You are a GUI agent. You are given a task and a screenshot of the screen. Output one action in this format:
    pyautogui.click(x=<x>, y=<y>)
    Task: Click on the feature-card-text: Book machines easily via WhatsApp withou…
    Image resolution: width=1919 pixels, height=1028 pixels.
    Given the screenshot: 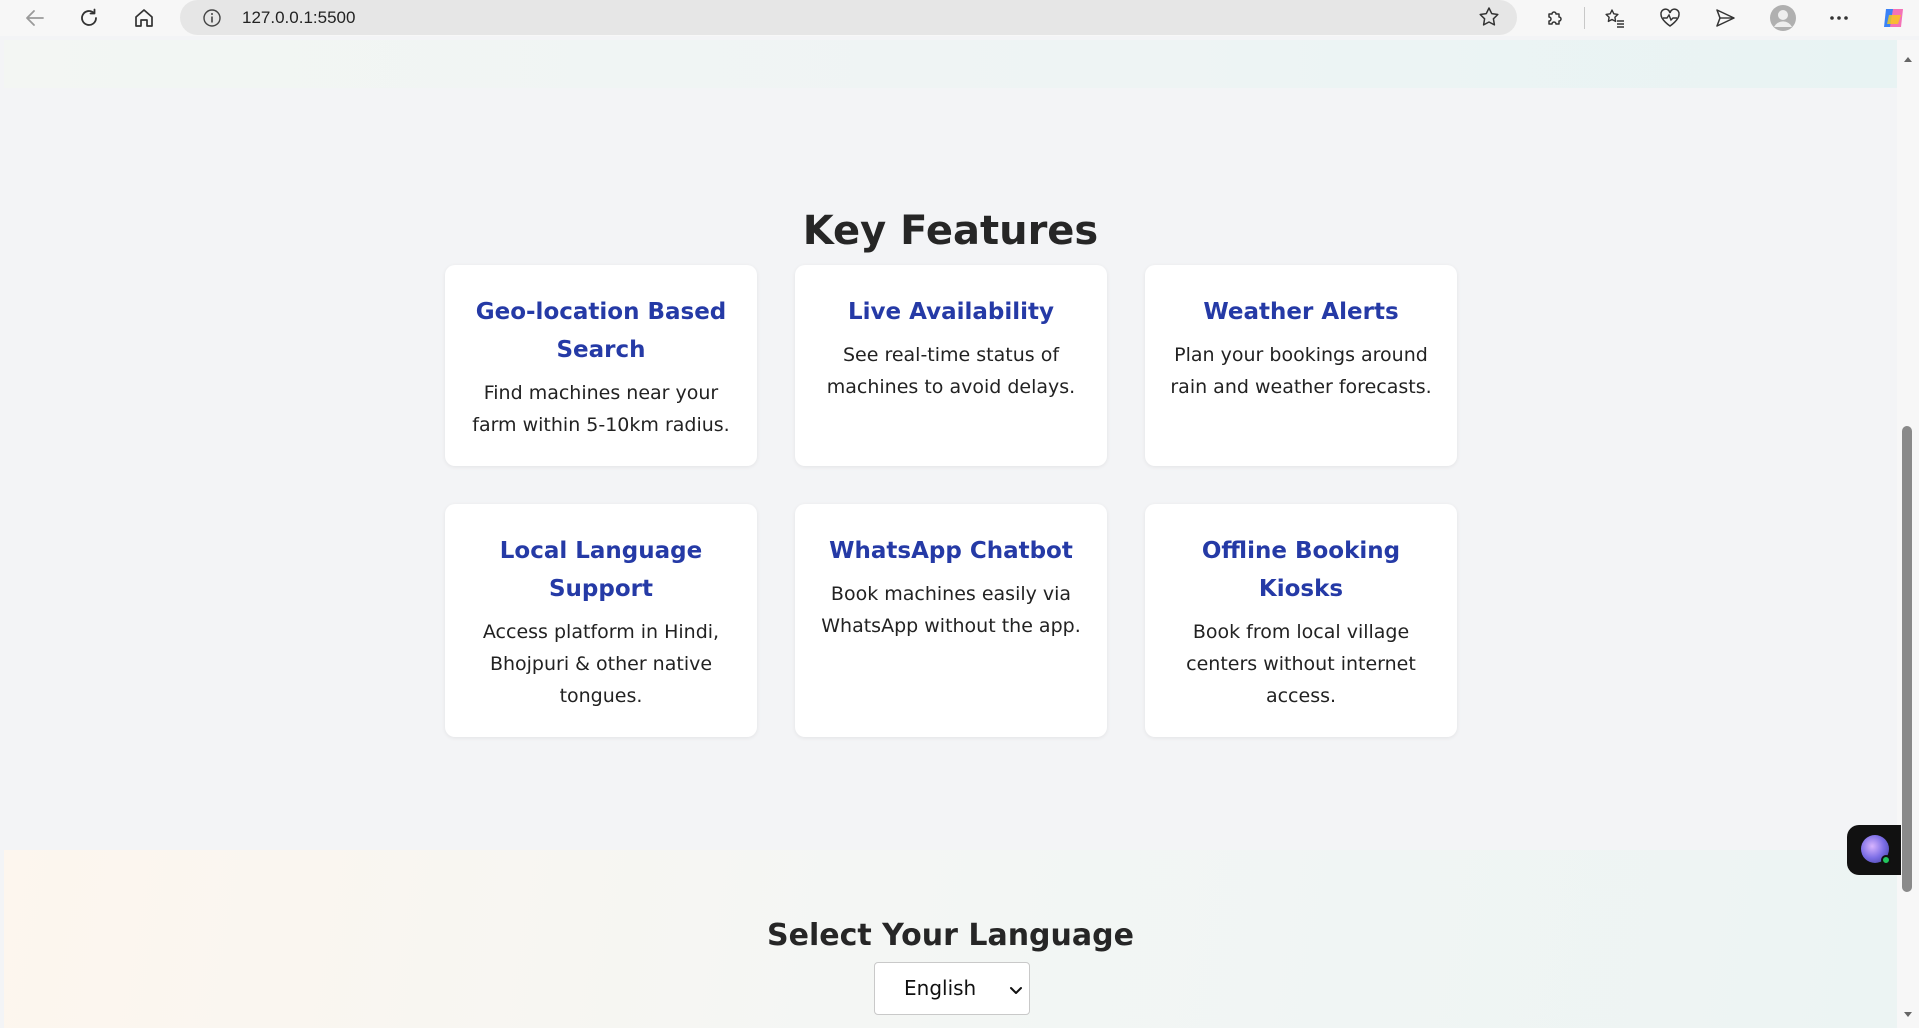 What is the action you would take?
    pyautogui.click(x=951, y=610)
    